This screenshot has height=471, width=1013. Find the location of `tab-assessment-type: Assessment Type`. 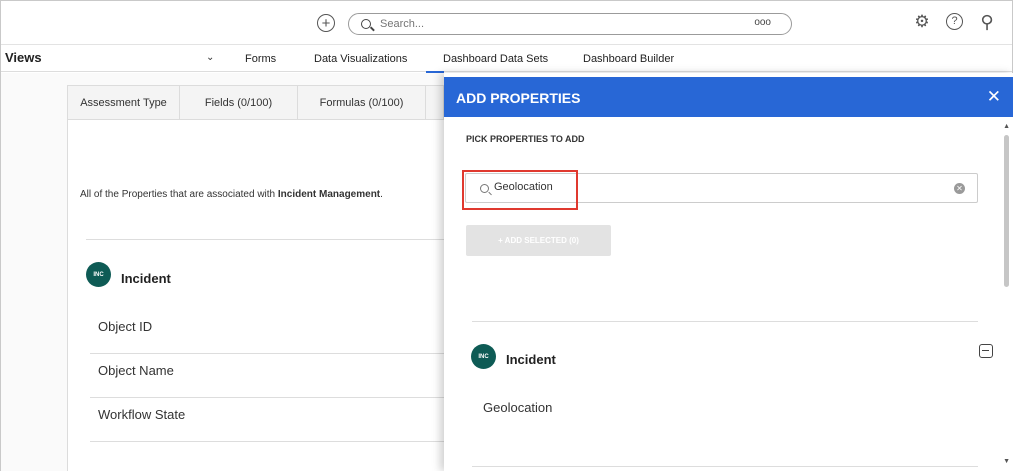

tab-assessment-type: Assessment Type is located at coordinates (124, 103).